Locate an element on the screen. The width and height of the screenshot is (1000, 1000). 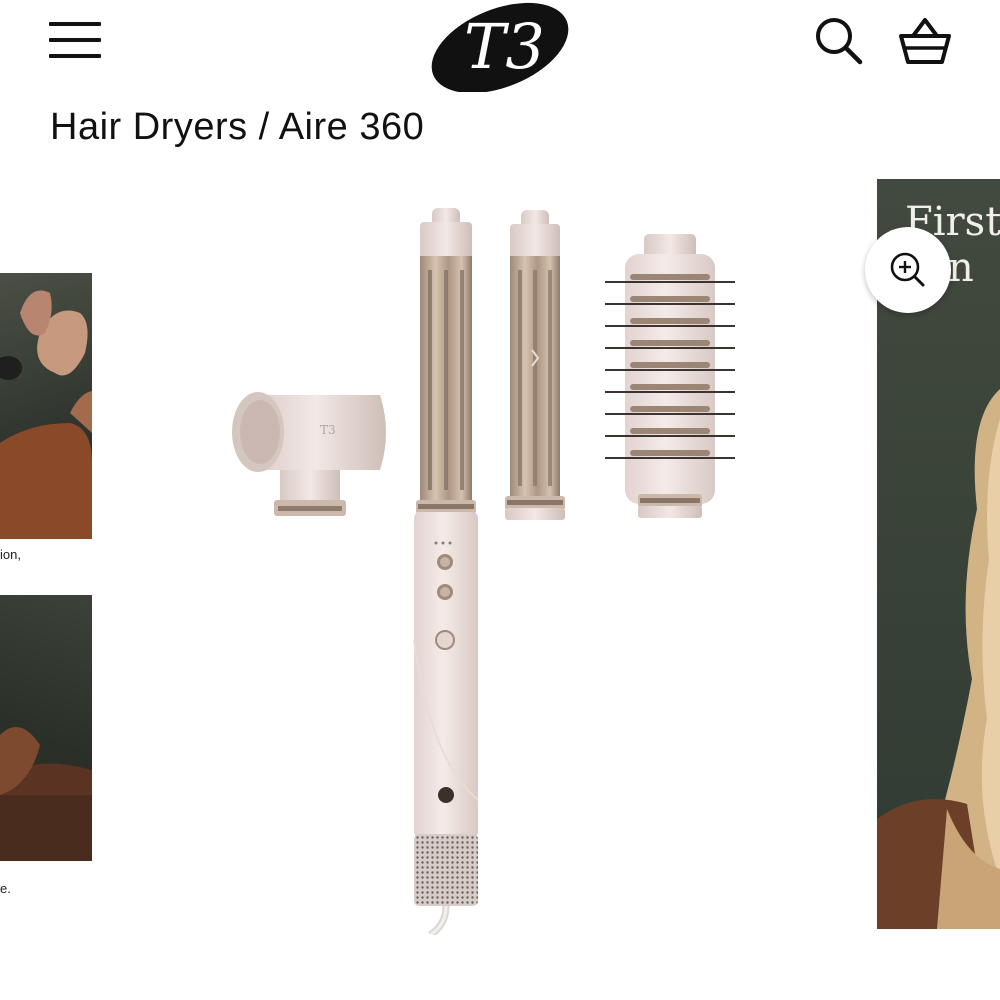
round-brush-attachment is located at coordinates (670, 376).